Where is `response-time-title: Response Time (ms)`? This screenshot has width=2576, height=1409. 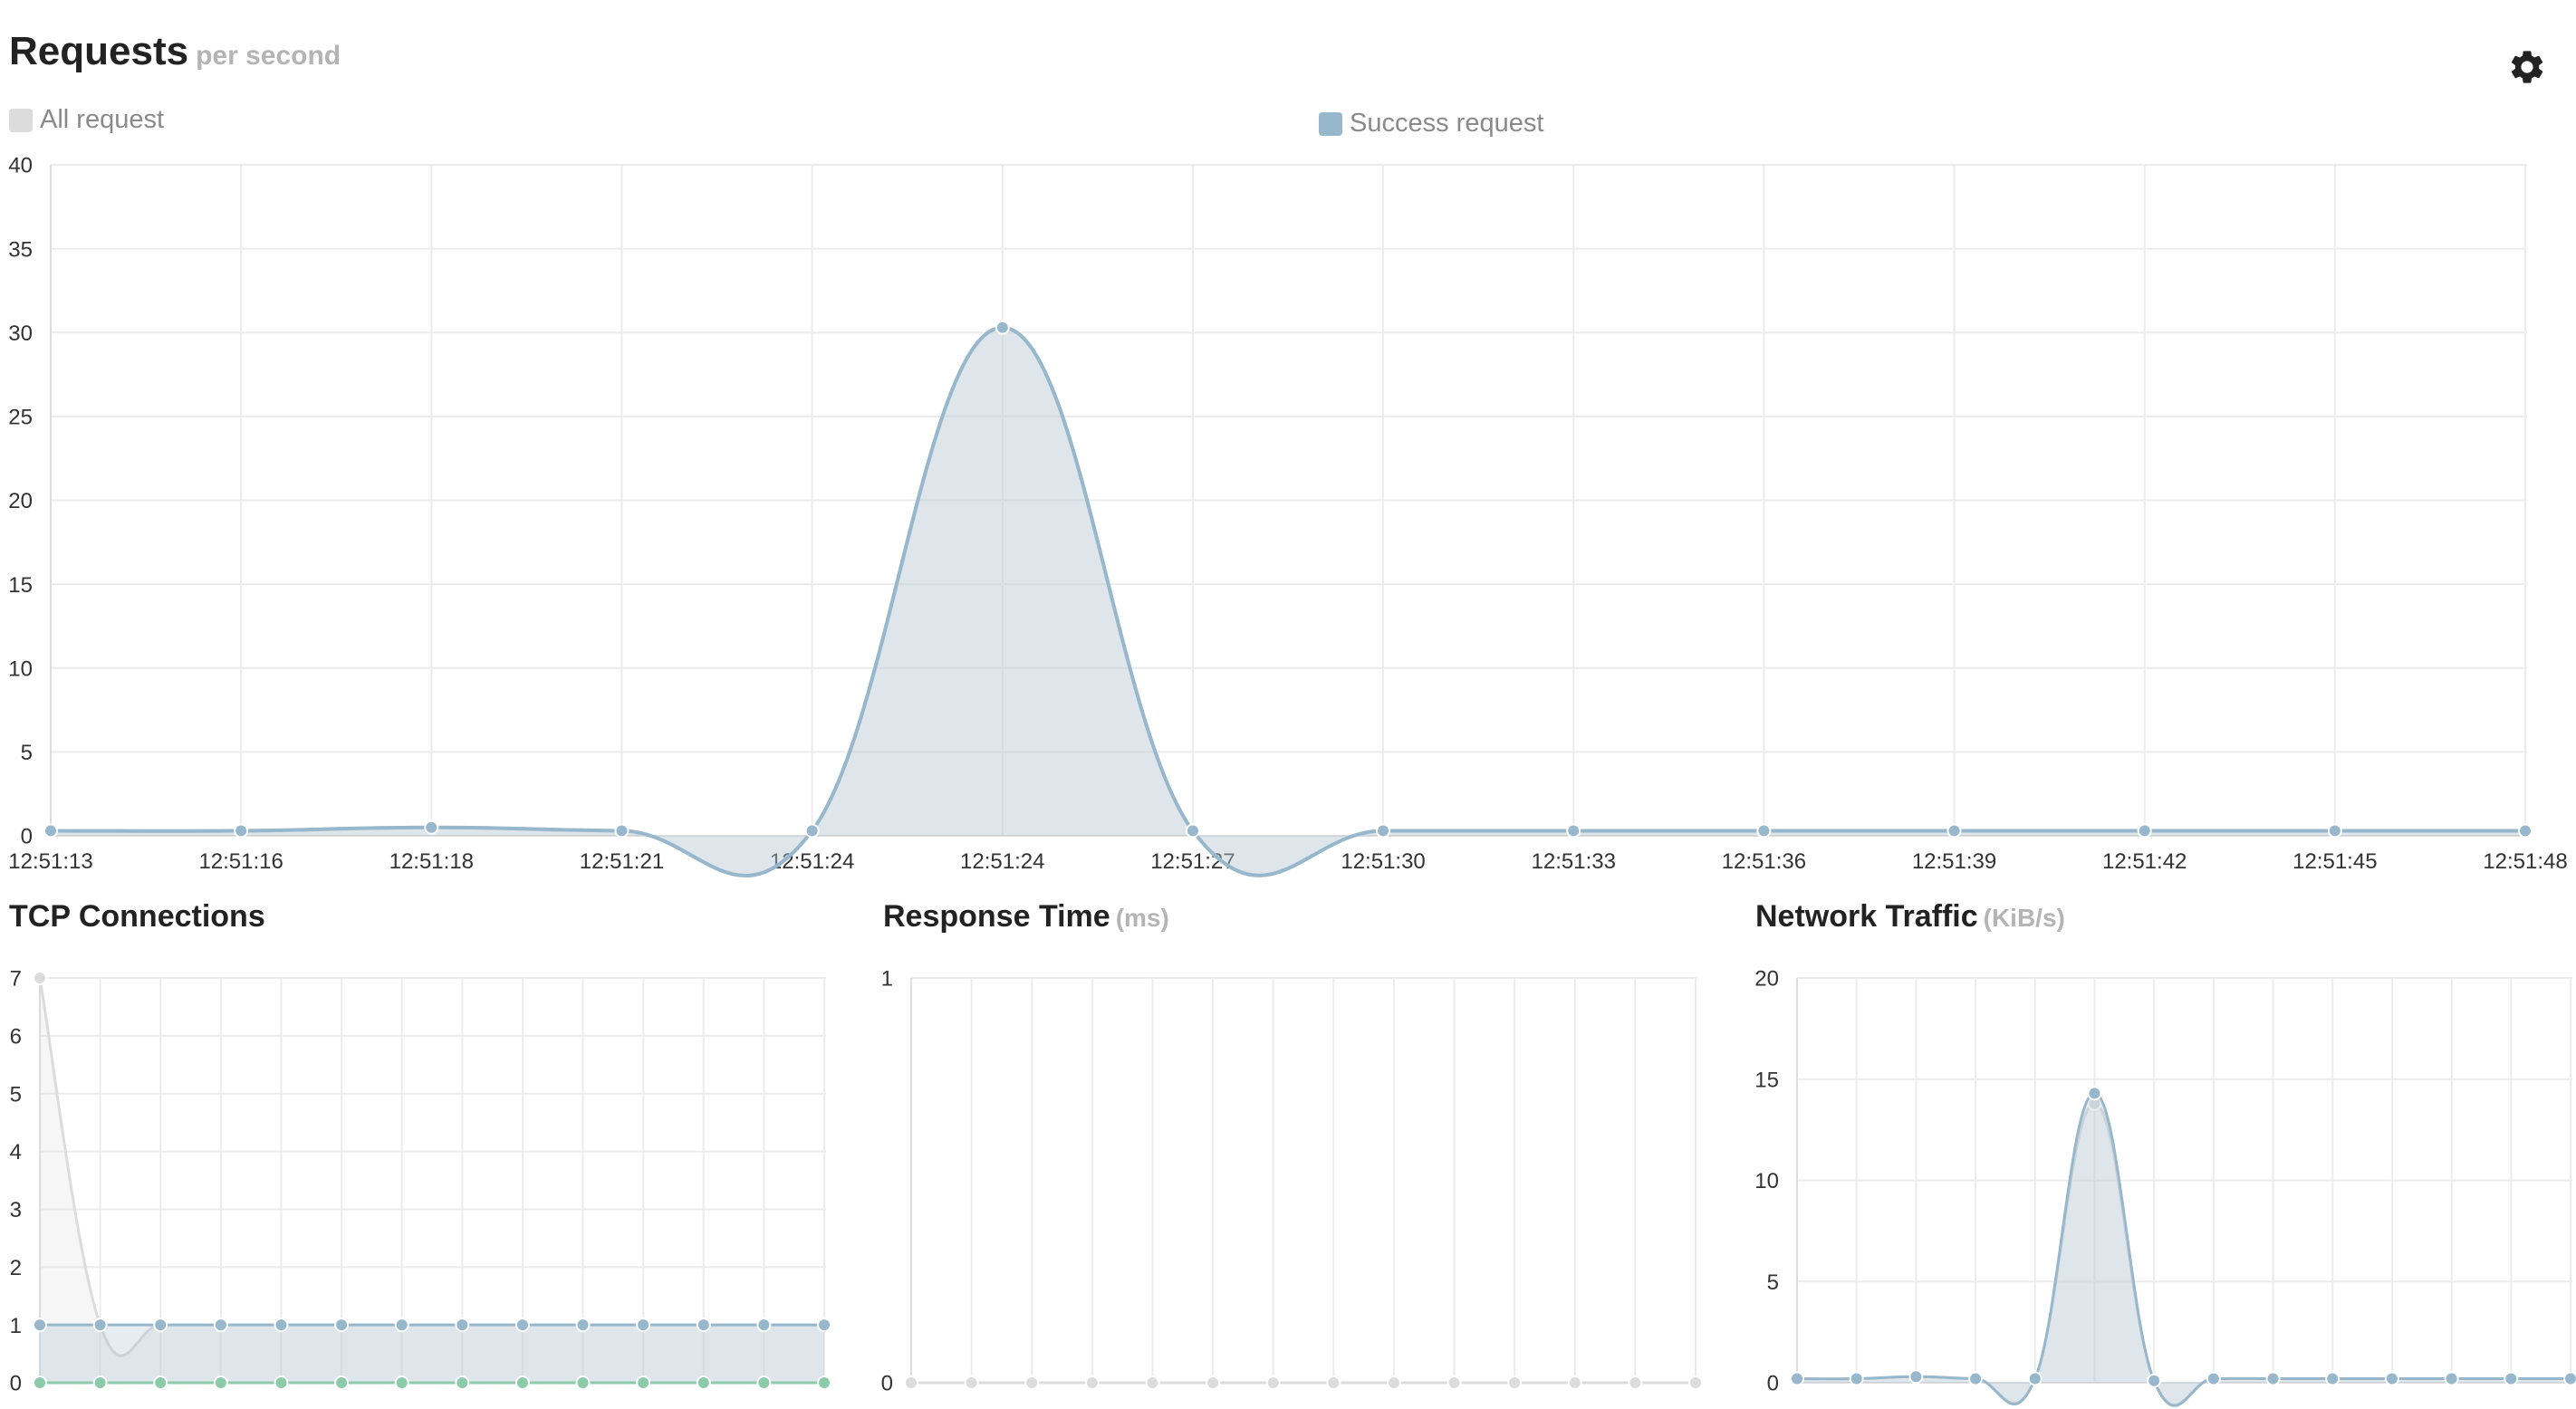
response-time-title: Response Time (ms) is located at coordinates (1026, 917).